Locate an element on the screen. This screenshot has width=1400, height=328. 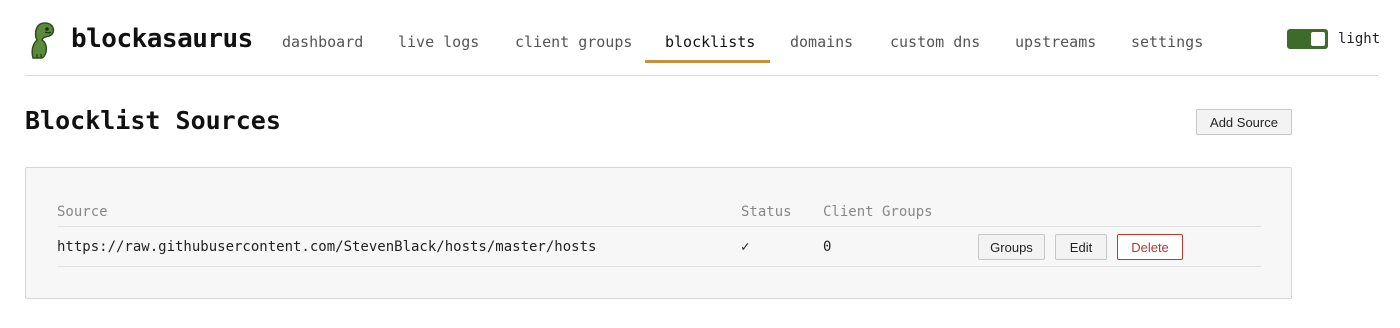
column-header-client-groups: Client Groups is located at coordinates (878, 212).